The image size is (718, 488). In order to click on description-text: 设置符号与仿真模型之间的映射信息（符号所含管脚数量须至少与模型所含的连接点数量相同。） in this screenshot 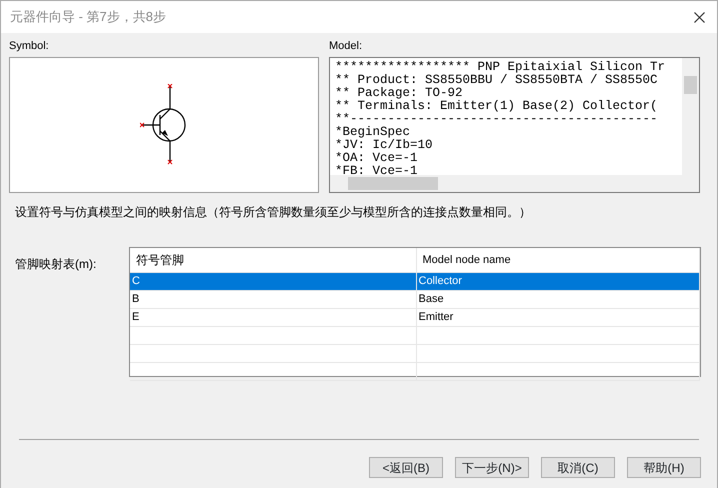, I will do `click(273, 212)`.